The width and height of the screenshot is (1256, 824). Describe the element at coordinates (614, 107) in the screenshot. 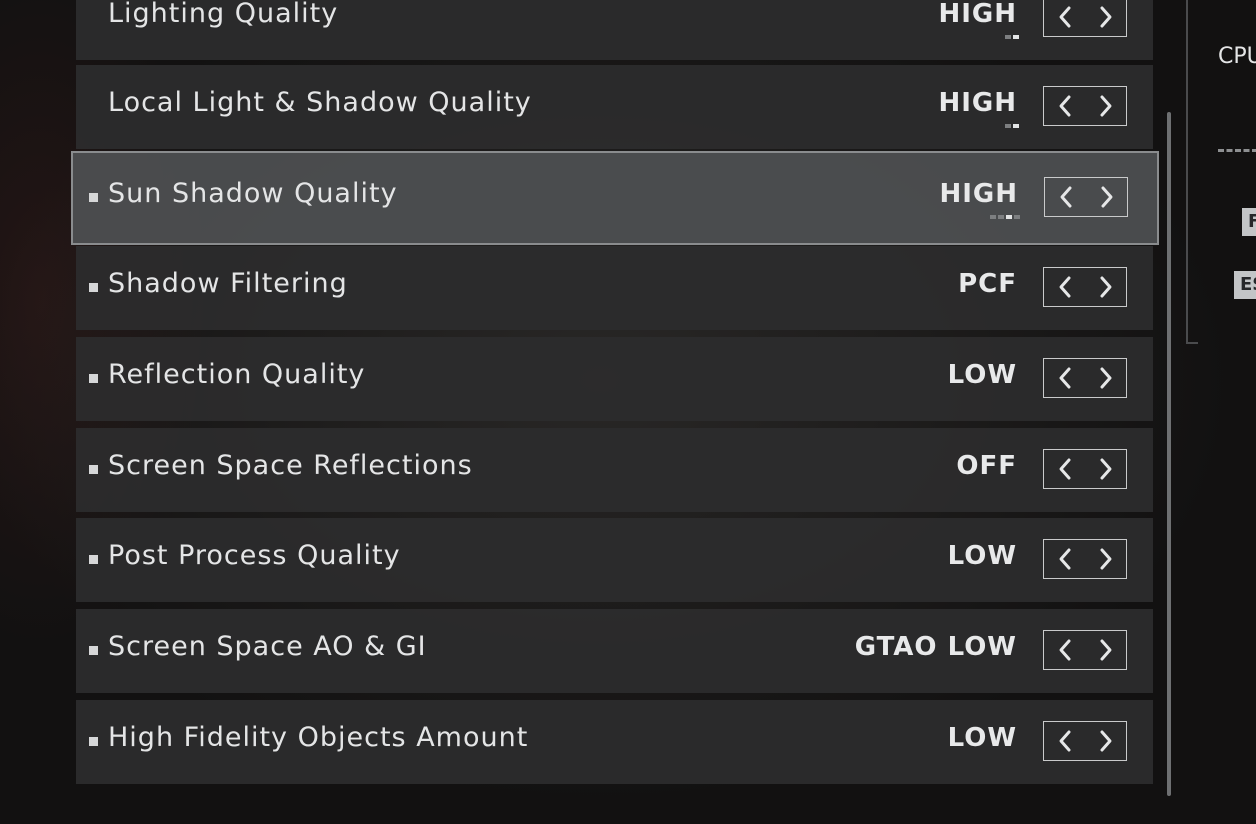

I see `setting-row: Local Light & Shadow Quality HIGH` at that location.